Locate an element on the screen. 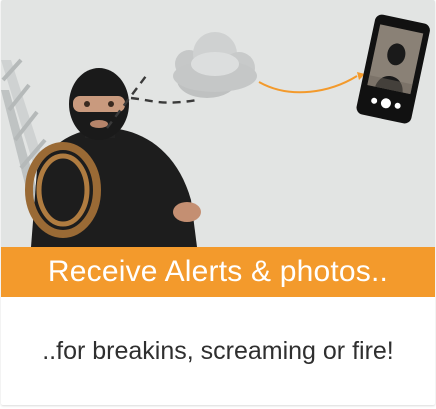 This screenshot has width=436, height=409. arrow is located at coordinates (311, 83).